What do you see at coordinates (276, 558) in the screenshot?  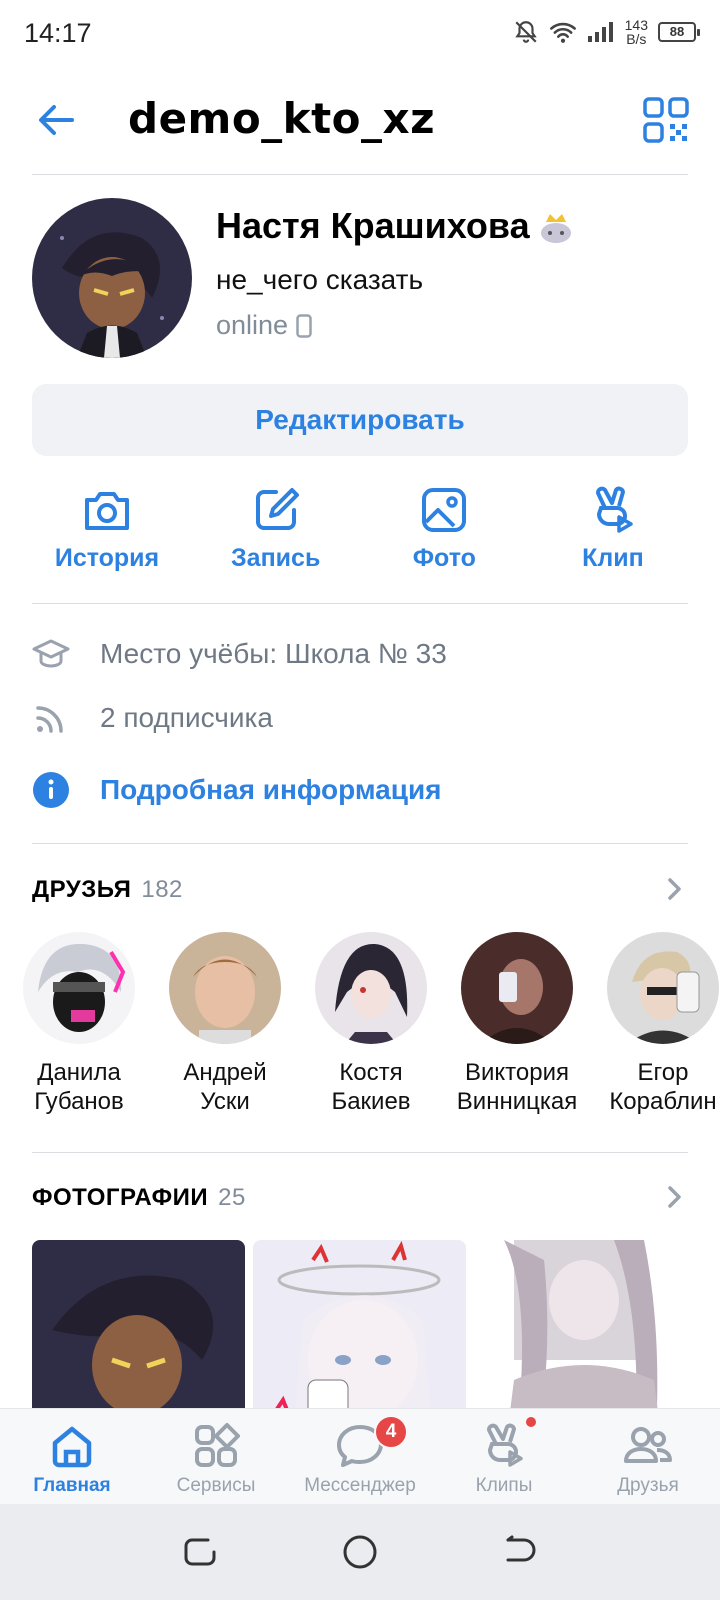 I see `post-label: Запись` at bounding box center [276, 558].